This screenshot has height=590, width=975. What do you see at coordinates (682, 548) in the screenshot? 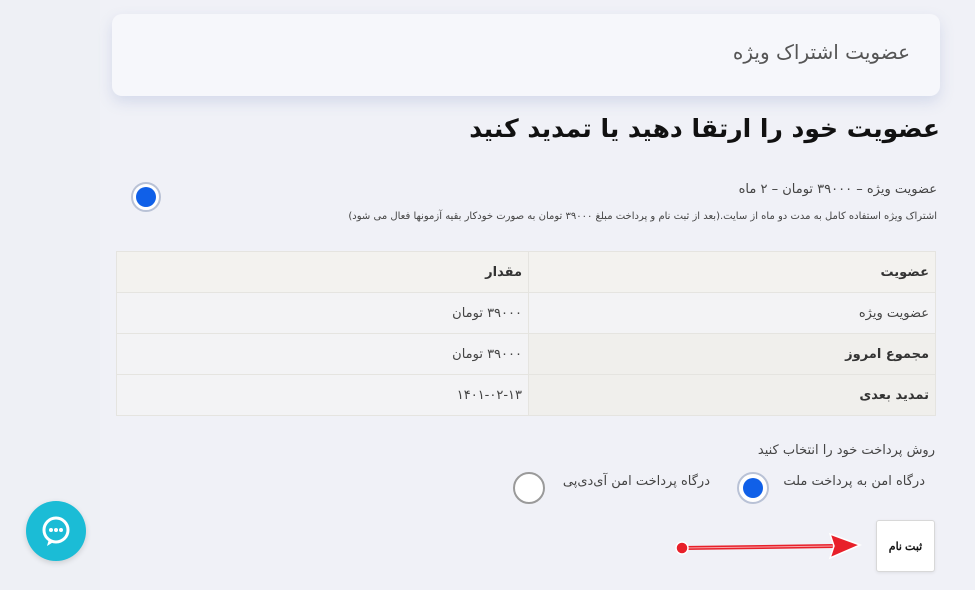
I see `arrow-tail-dot` at bounding box center [682, 548].